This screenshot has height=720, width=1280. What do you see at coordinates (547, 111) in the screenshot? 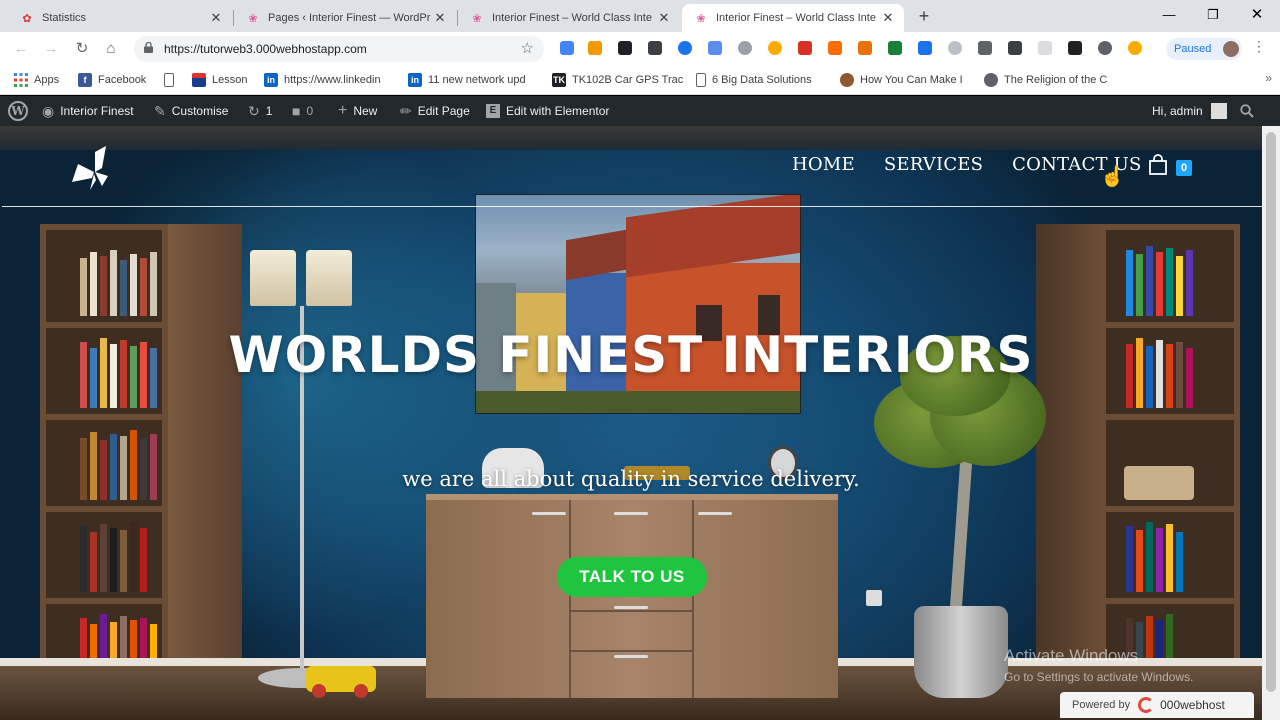
I see `edit-elementor-link: E Edit with Elementor` at bounding box center [547, 111].